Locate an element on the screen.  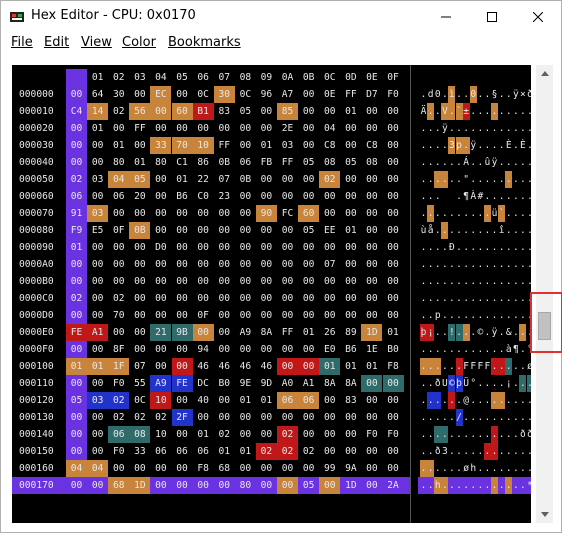
hex-byte: 1F is located at coordinates (119, 366).